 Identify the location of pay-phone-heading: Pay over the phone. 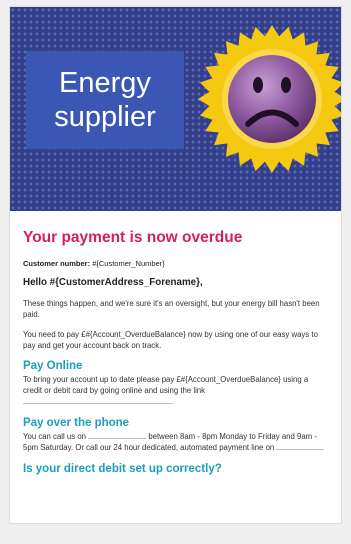
(76, 423).